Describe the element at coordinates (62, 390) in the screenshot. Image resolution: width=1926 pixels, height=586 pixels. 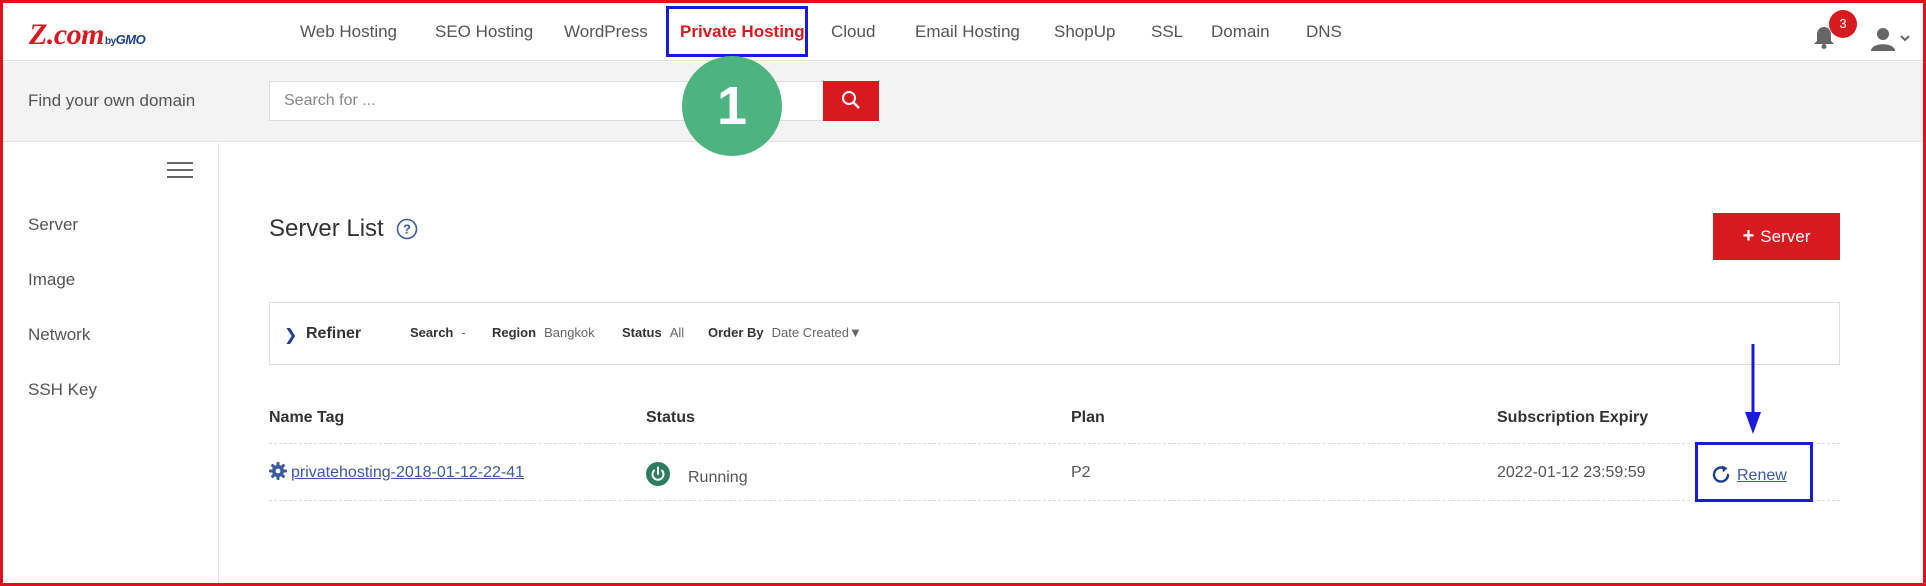
I see `sidebar-item-ssh-key: SSH Key` at that location.